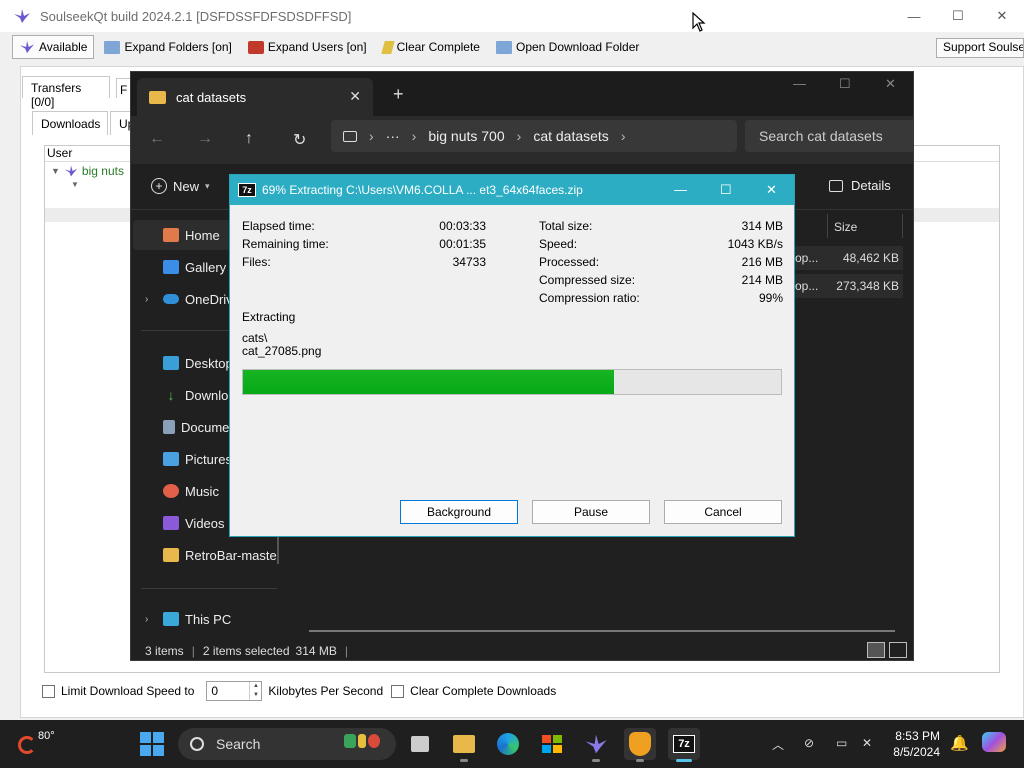 The height and width of the screenshot is (768, 1024). I want to click on back-arrow-icon: ←, so click(157, 139).